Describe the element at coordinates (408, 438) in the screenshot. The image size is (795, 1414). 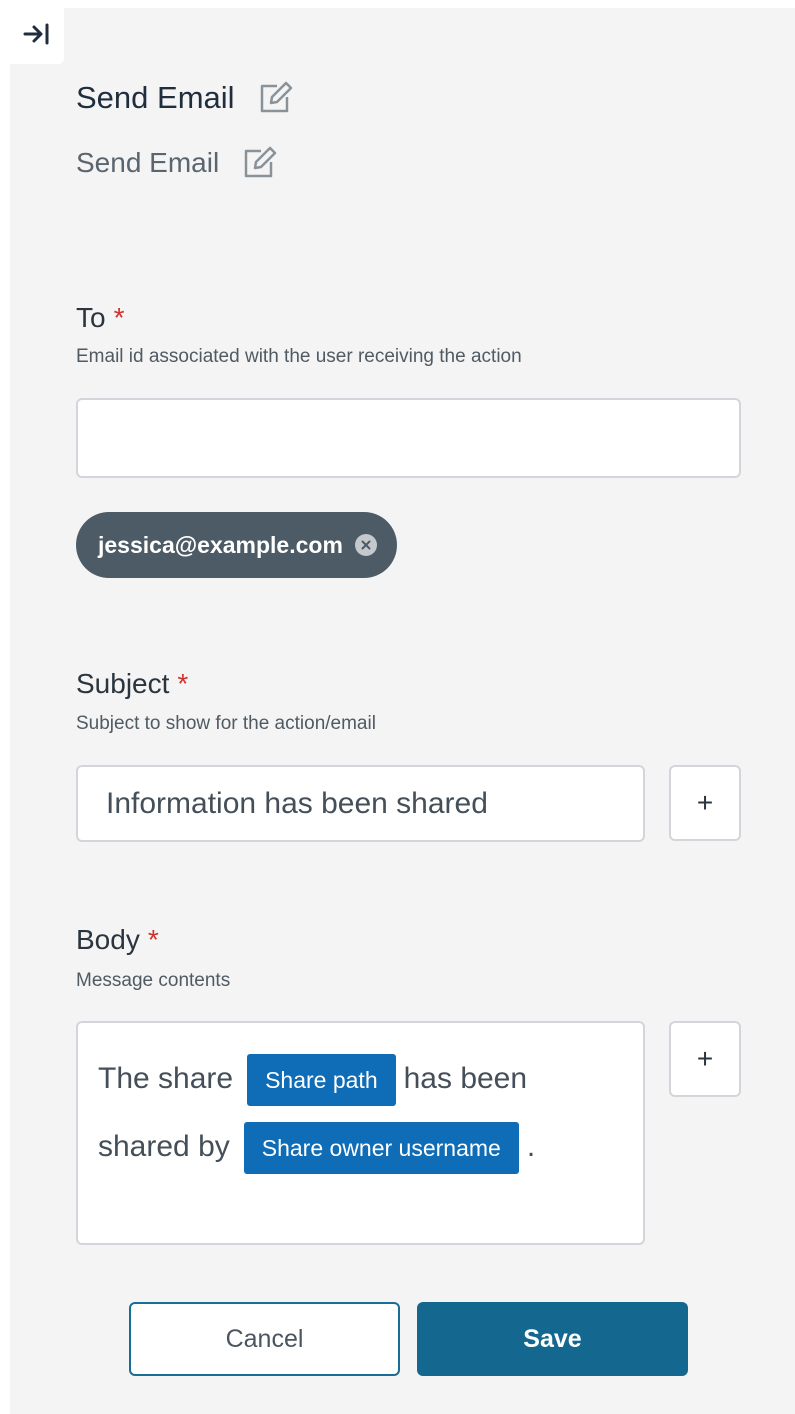
I see `to-input` at that location.